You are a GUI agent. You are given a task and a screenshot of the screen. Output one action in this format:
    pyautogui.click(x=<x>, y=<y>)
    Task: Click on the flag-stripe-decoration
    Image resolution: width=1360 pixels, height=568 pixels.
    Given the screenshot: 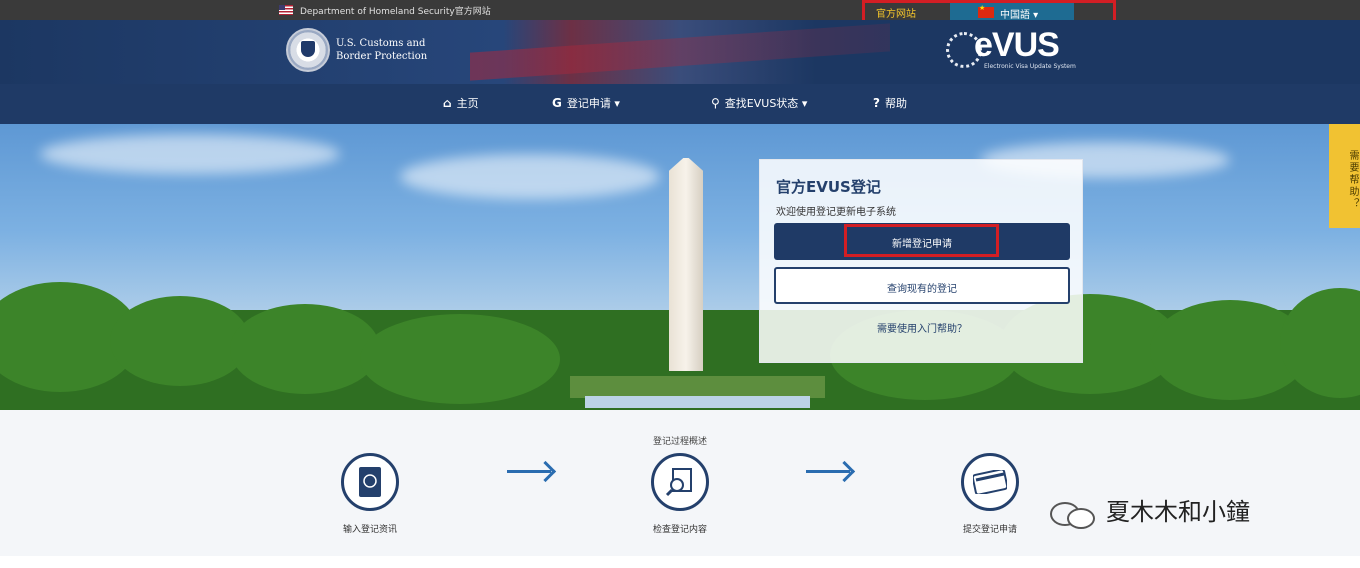 What is the action you would take?
    pyautogui.click(x=680, y=52)
    